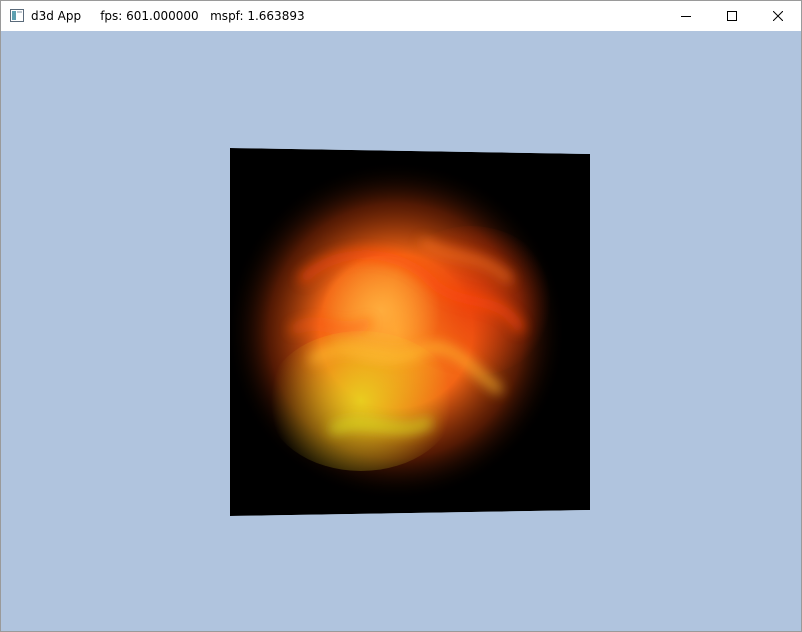 Image resolution: width=802 pixels, height=632 pixels. Describe the element at coordinates (168, 16) in the screenshot. I see `window-title: d3d App fps: 601.000000 mspf: 1.663893` at that location.